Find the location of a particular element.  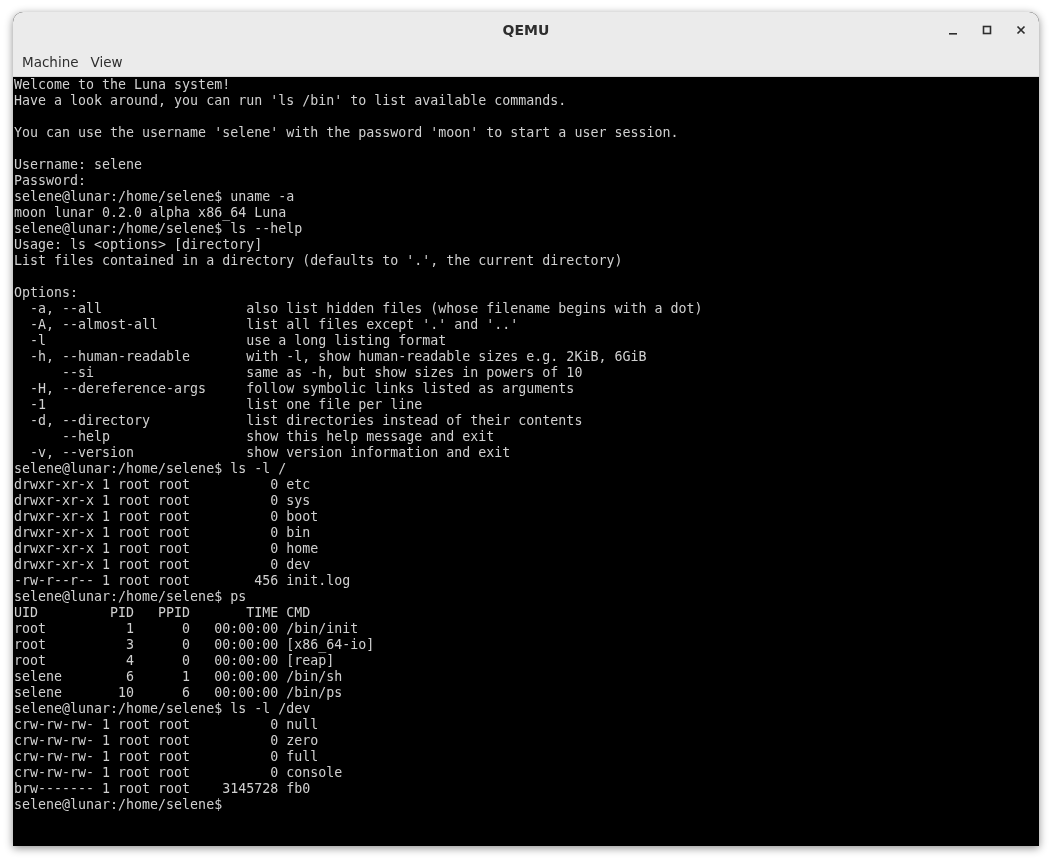

console-line: selene@lunar:/home/selene$ ps is located at coordinates (130, 597).